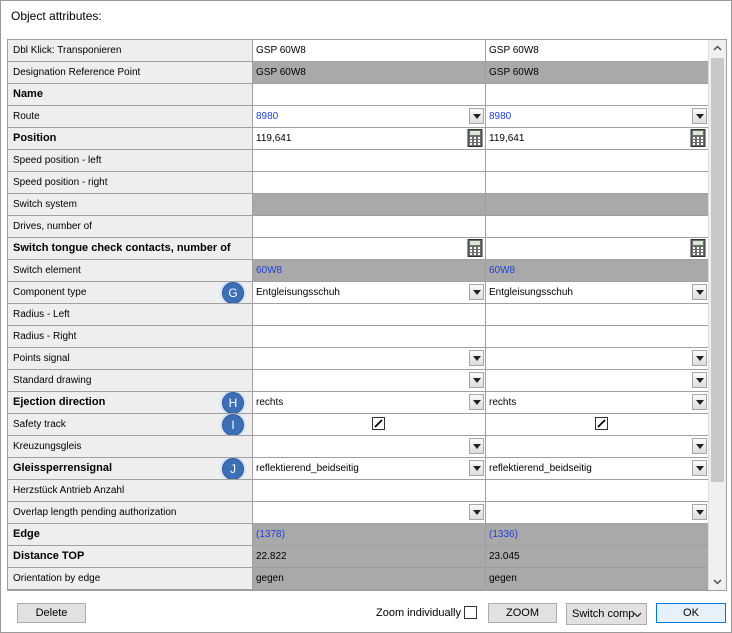 The height and width of the screenshot is (633, 732). What do you see at coordinates (358, 557) in the screenshot?
I see `attribute-row: Distance TOP 22.822 23.045` at bounding box center [358, 557].